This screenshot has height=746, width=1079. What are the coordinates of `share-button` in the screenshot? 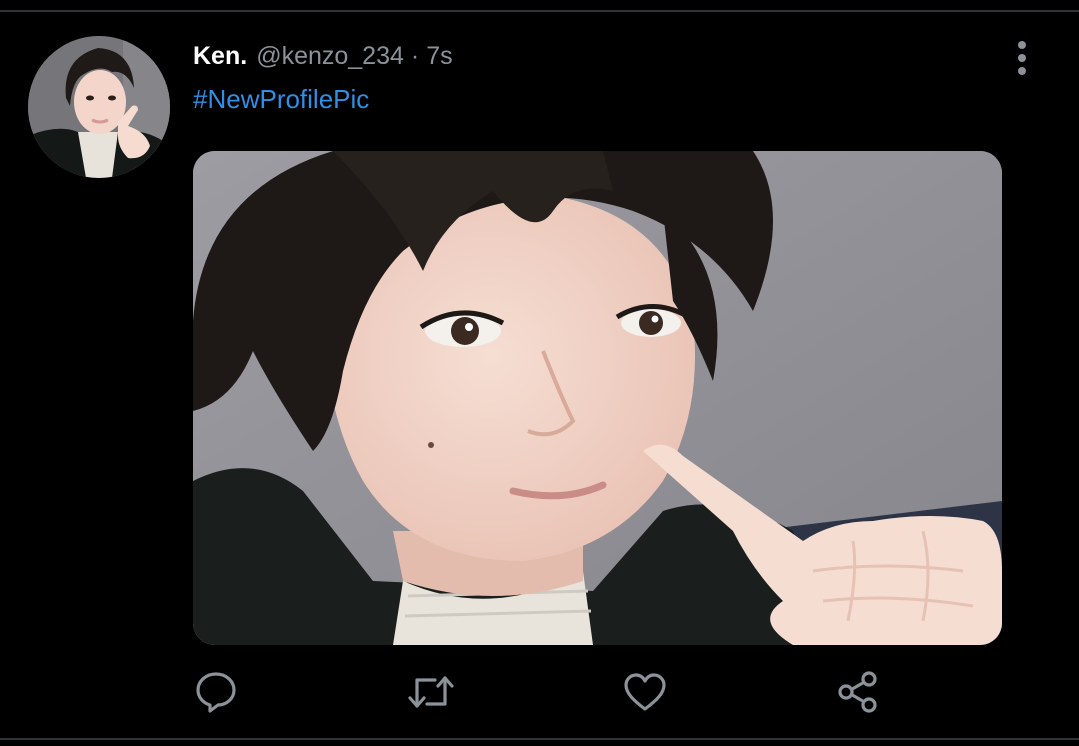 It's located at (858, 694).